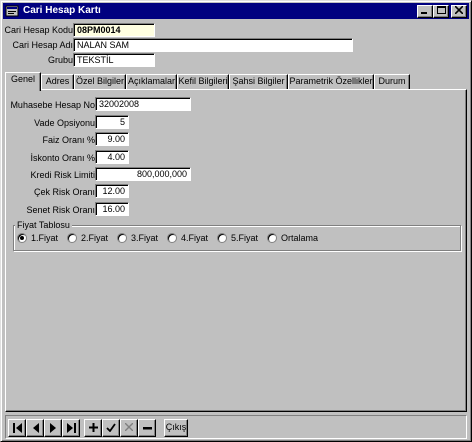  I want to click on muhasebe-field: 32002008, so click(143, 104).